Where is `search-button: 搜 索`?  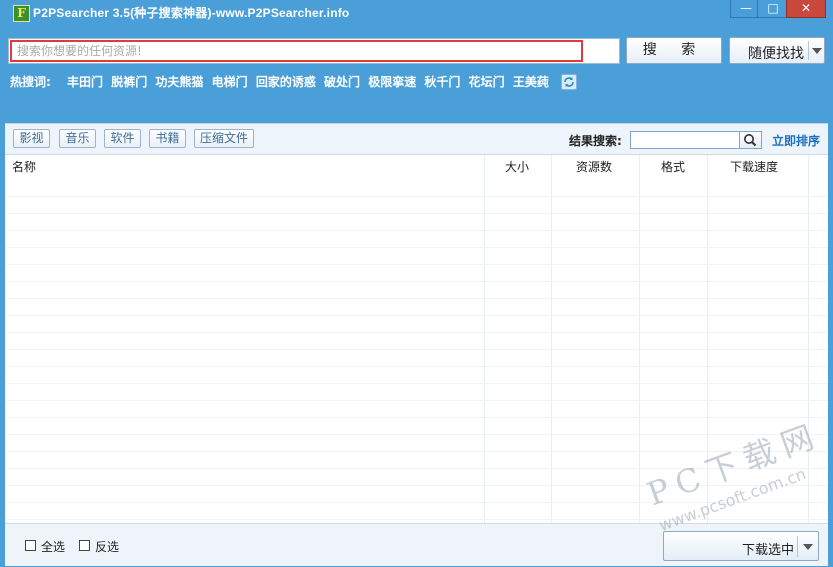 search-button: 搜 索 is located at coordinates (674, 50).